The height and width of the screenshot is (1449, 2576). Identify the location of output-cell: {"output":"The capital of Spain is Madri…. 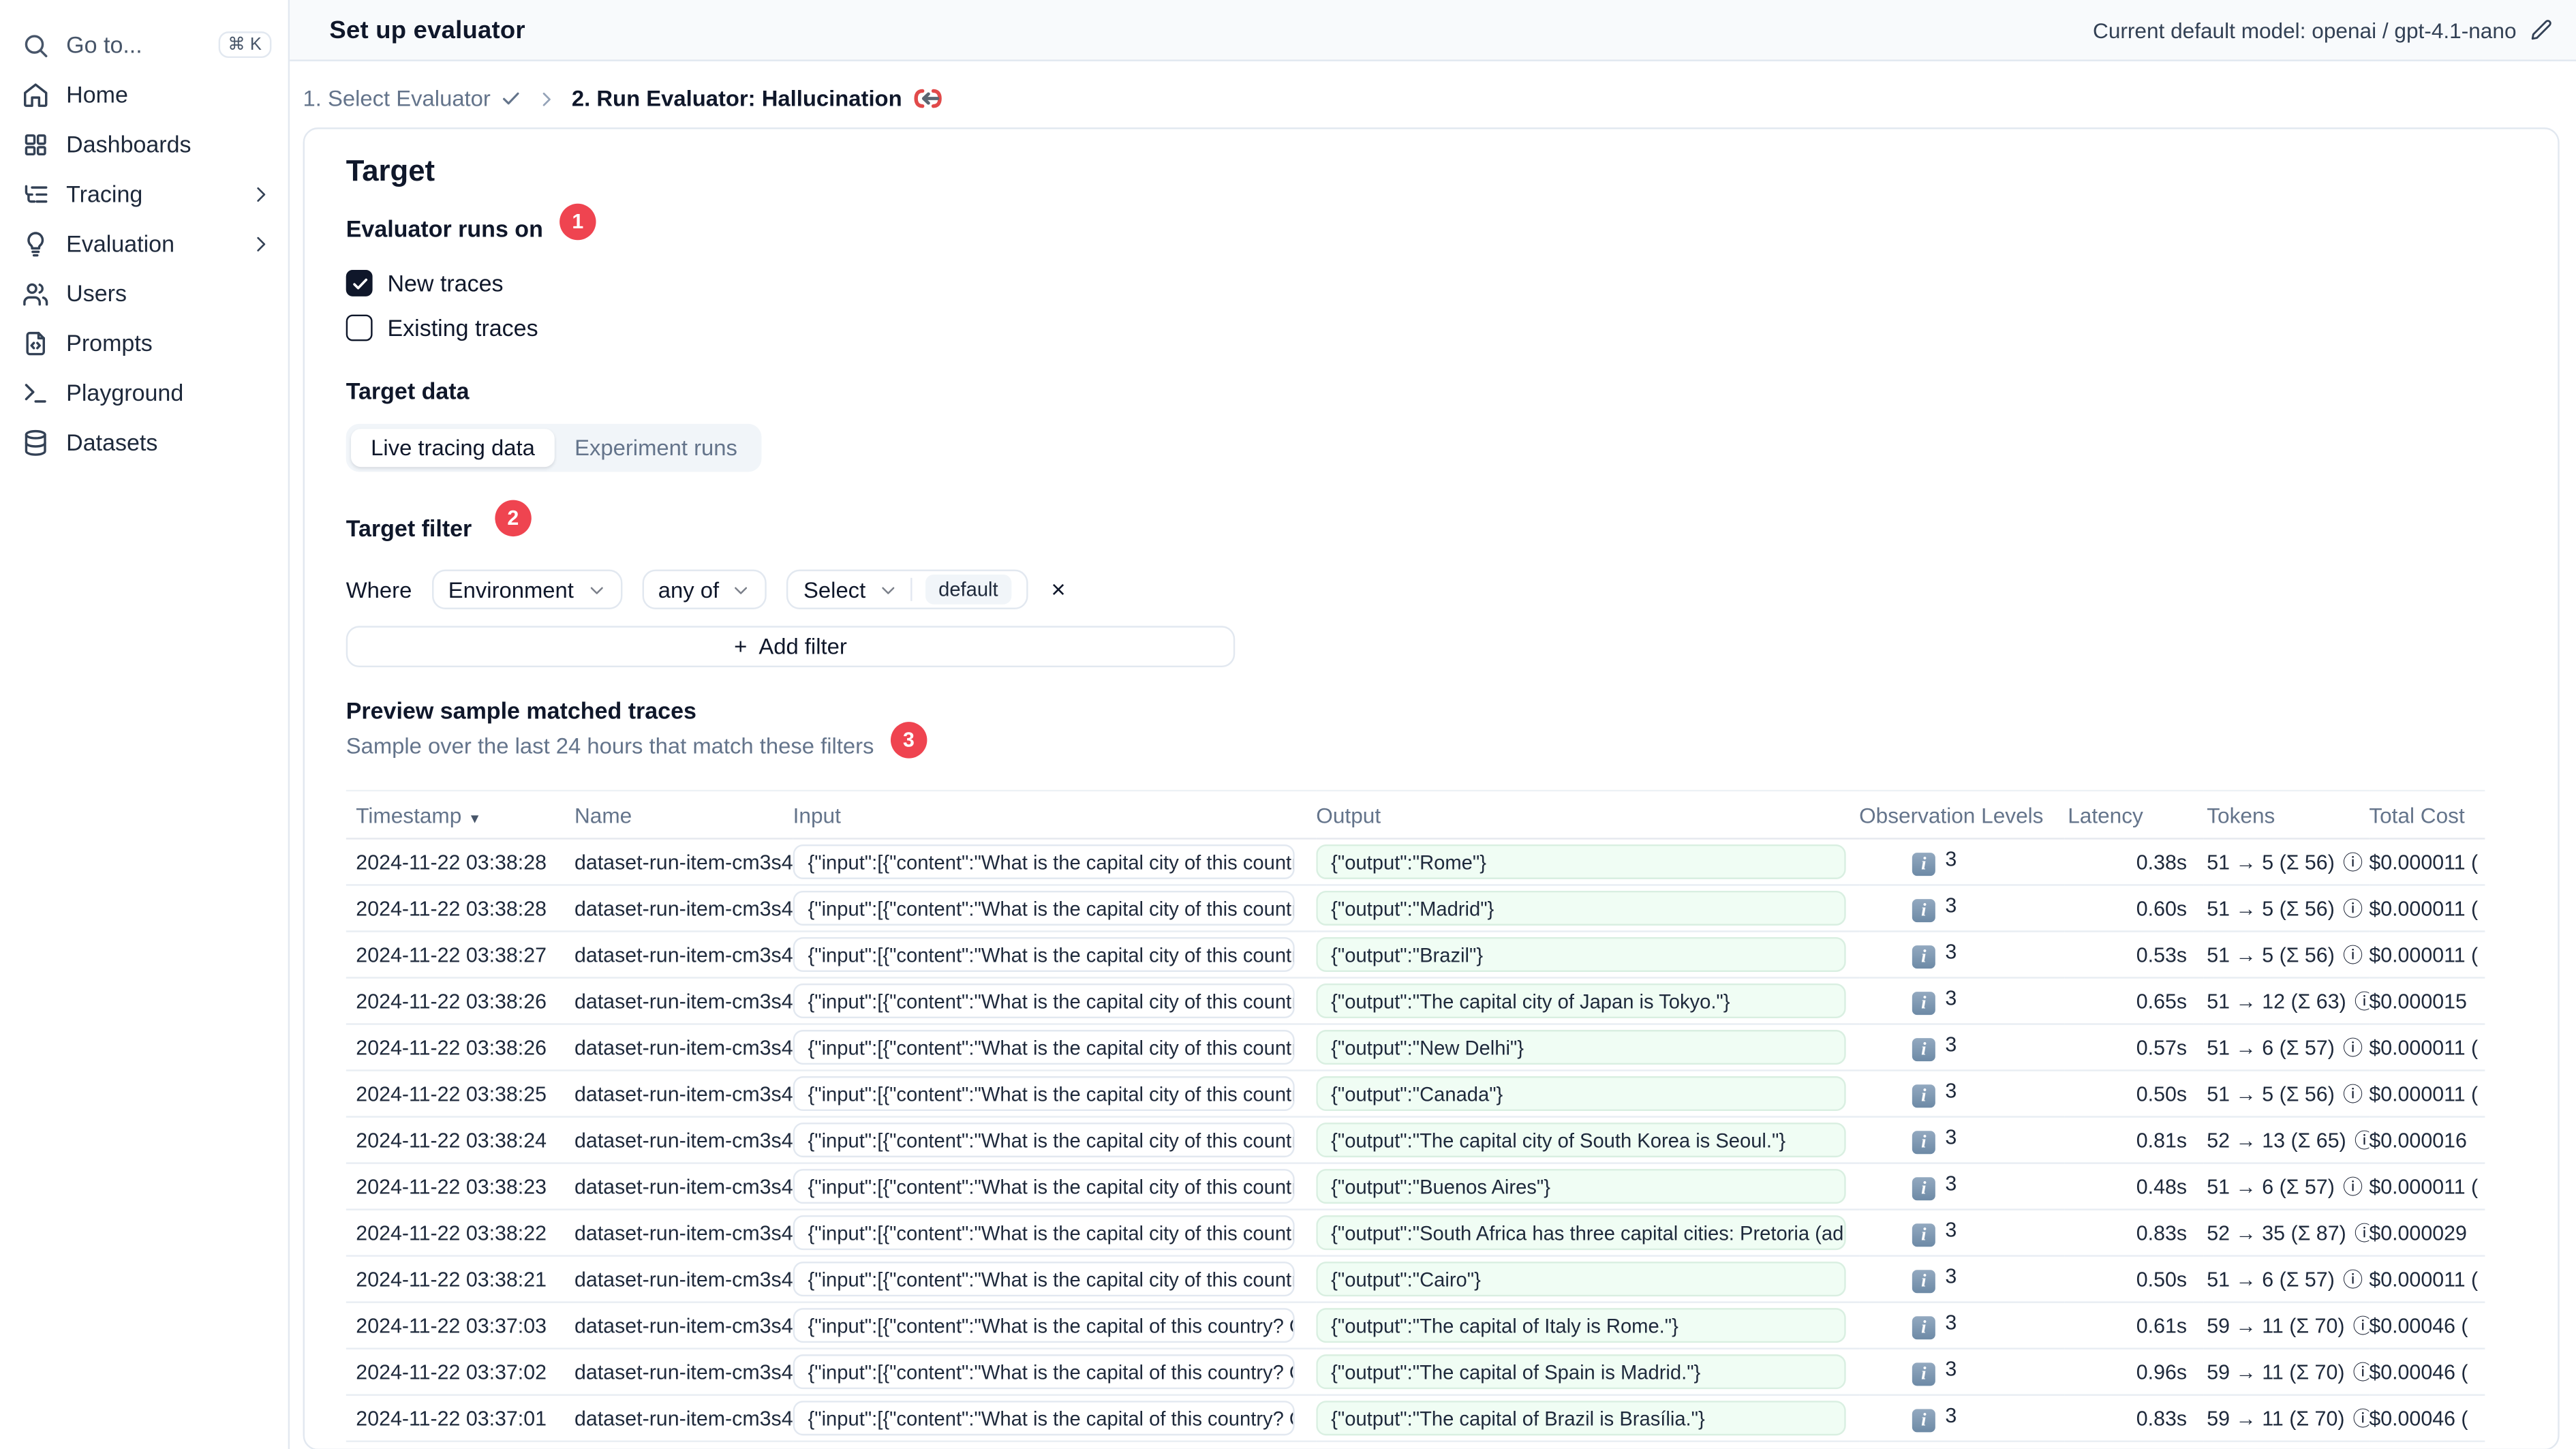
(1588, 1373).